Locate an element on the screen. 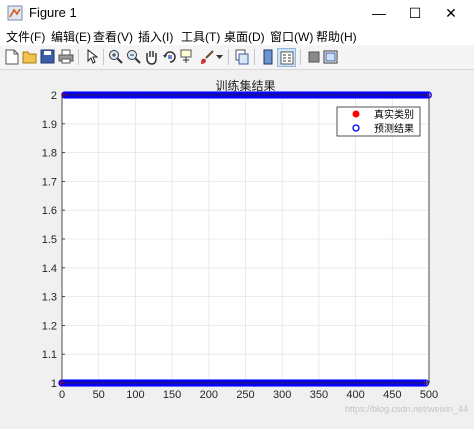 The image size is (474, 429). x-tick-label: 450 is located at coordinates (392, 395).